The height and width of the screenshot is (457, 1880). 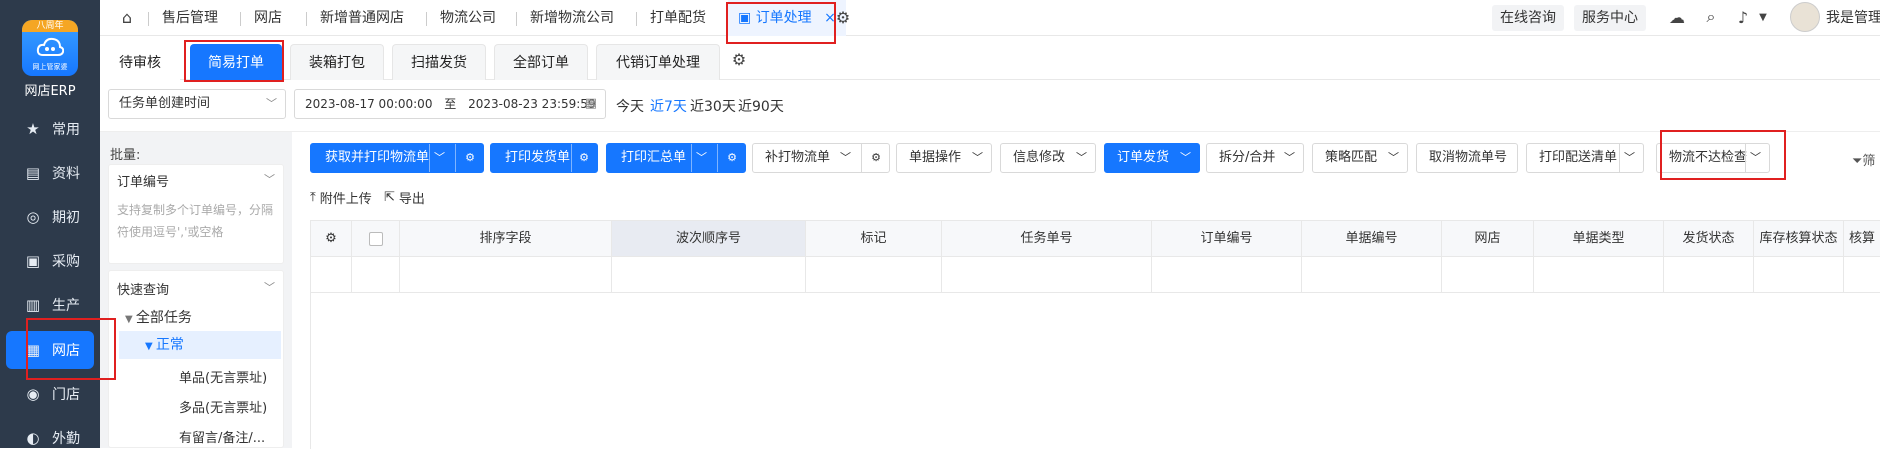 I want to click on tab-print-picking: 打单配货, so click(x=671, y=18).